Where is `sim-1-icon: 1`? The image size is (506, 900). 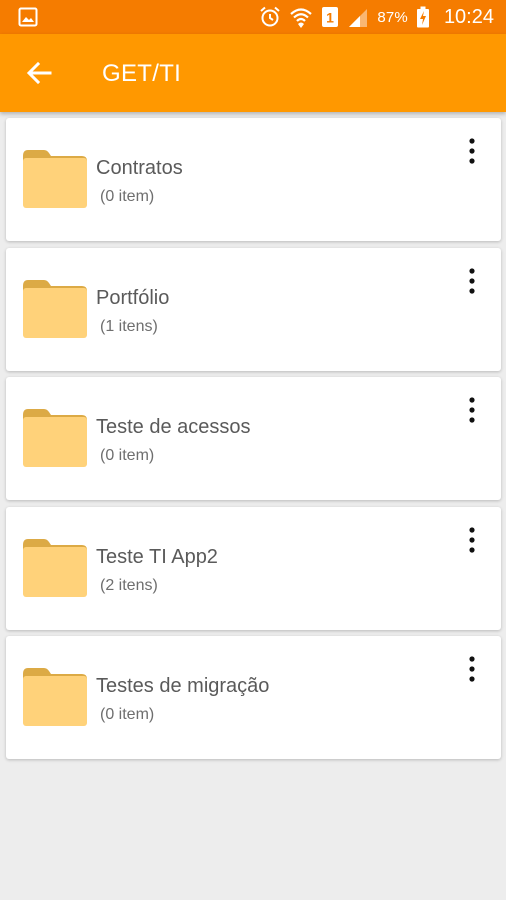
sim-1-icon: 1 is located at coordinates (330, 17).